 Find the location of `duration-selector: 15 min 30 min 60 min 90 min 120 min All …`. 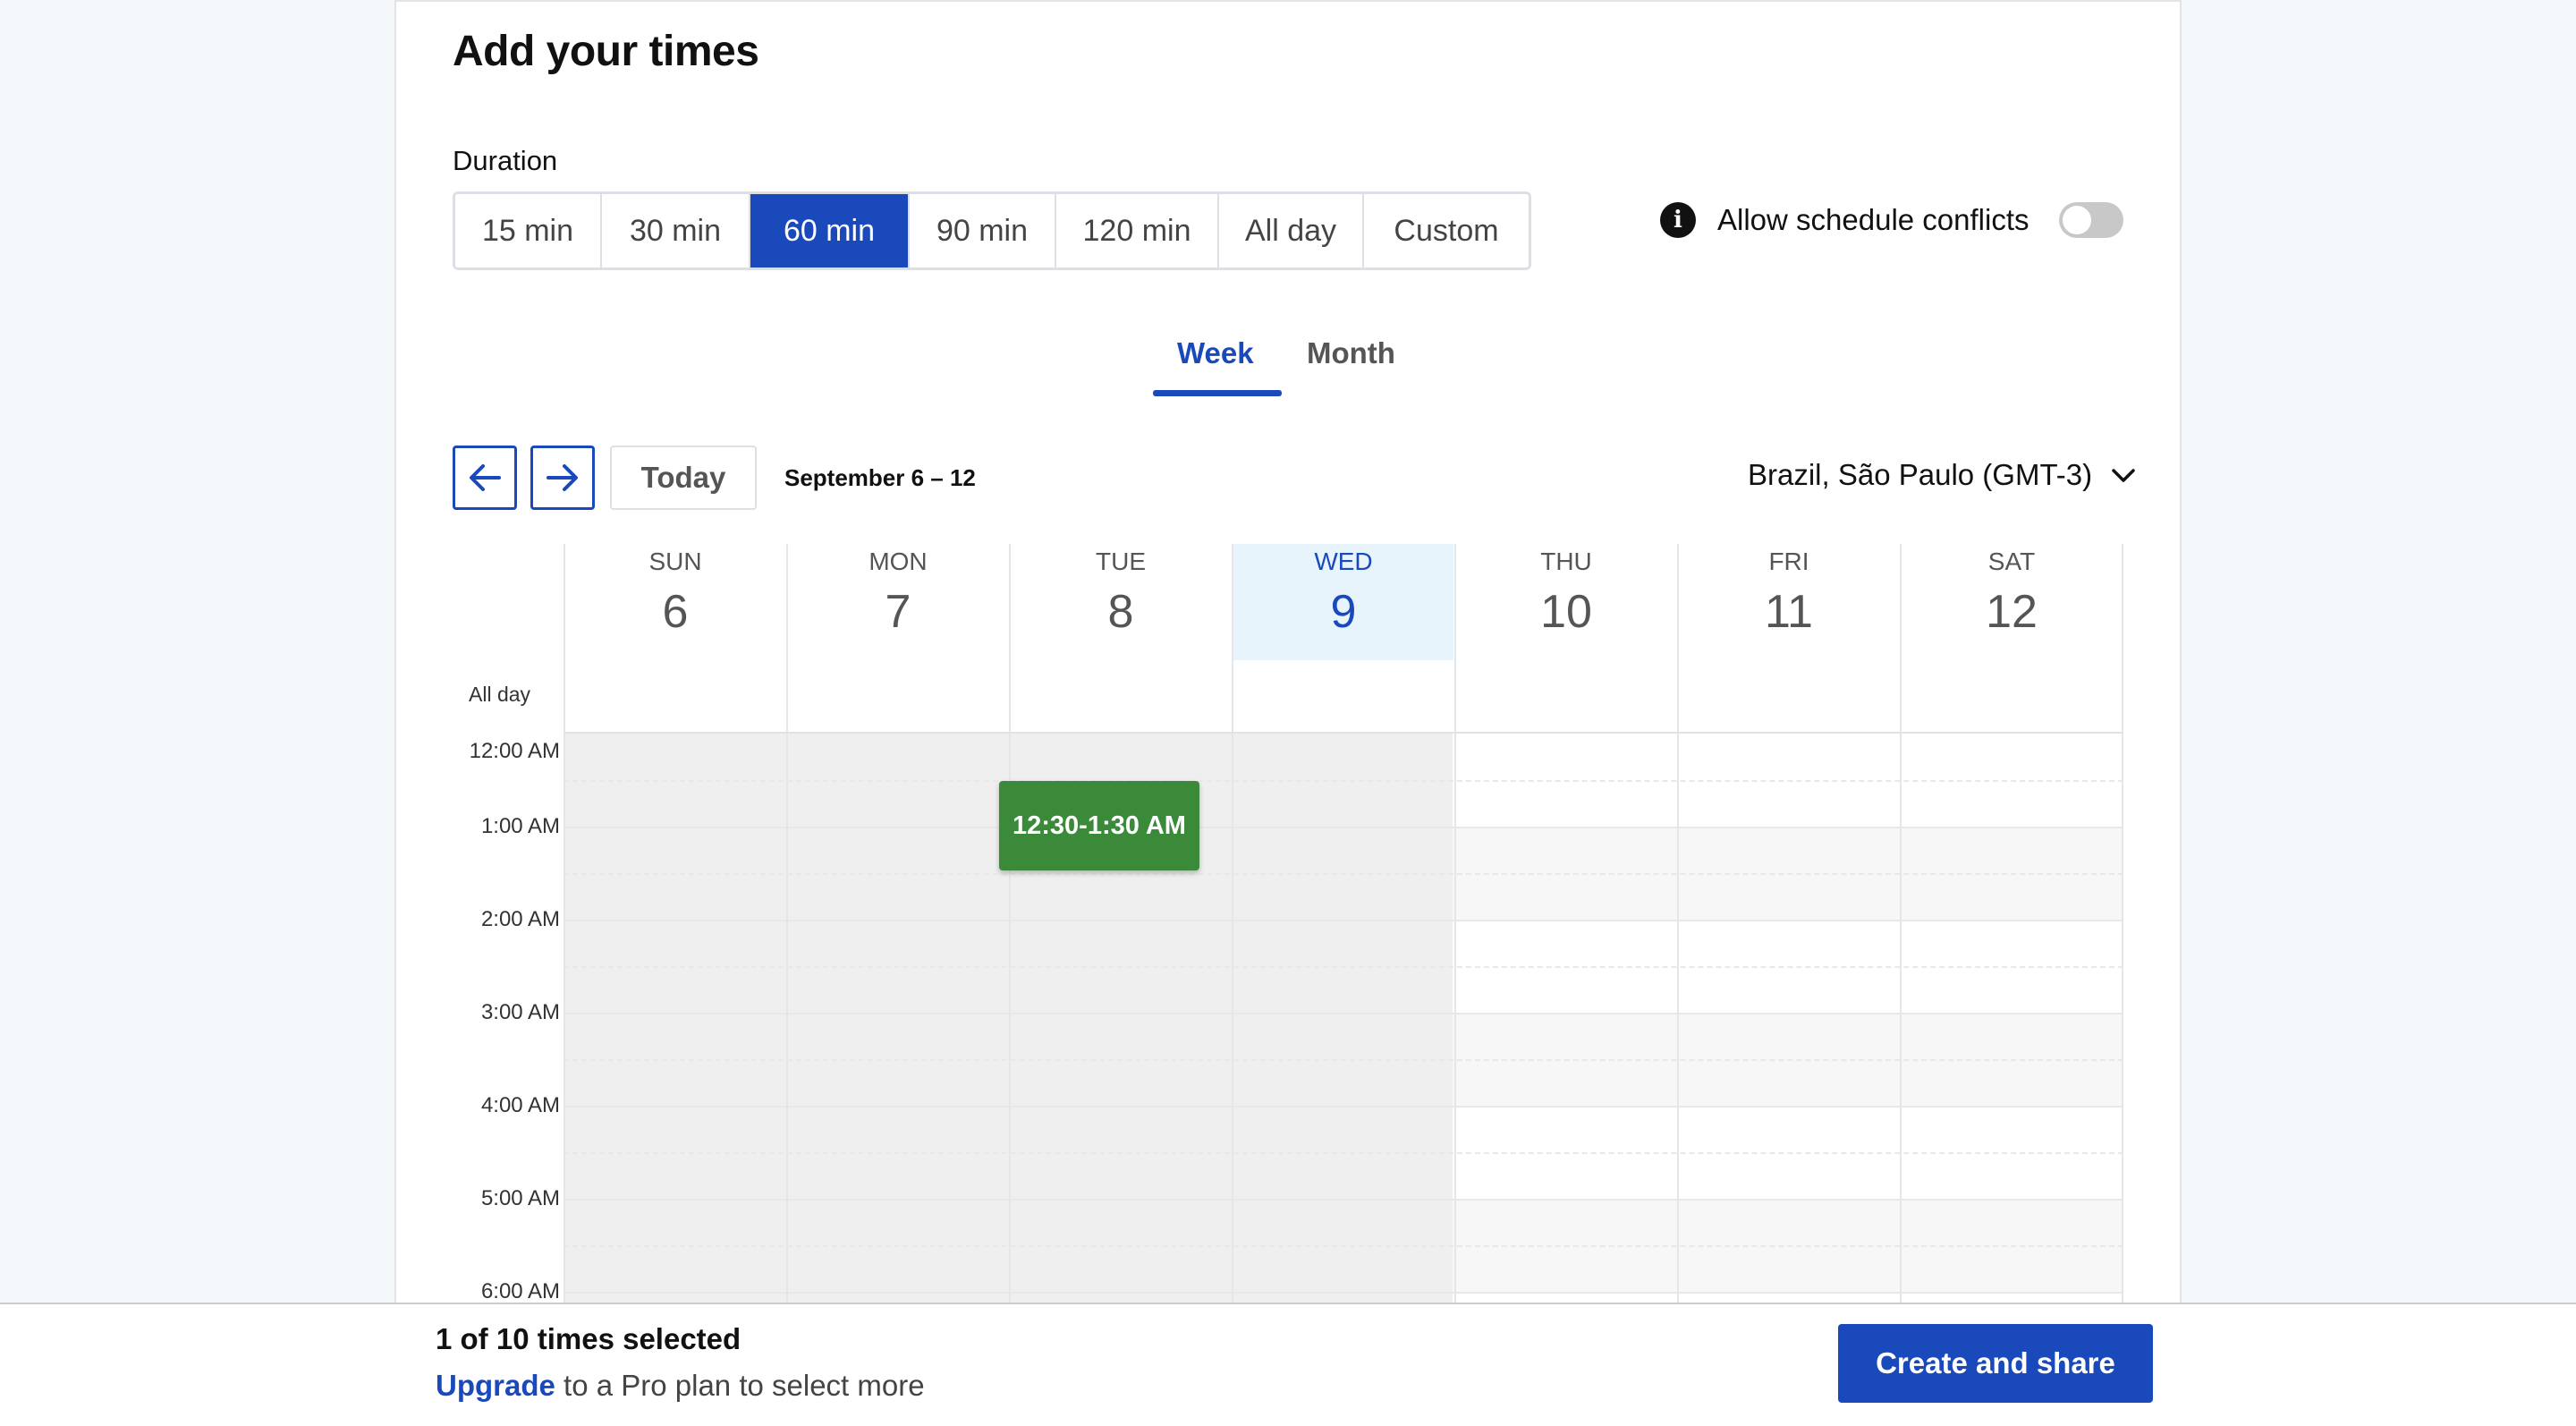

duration-selector: 15 min 30 min 60 min 90 min 120 min All … is located at coordinates (992, 231).